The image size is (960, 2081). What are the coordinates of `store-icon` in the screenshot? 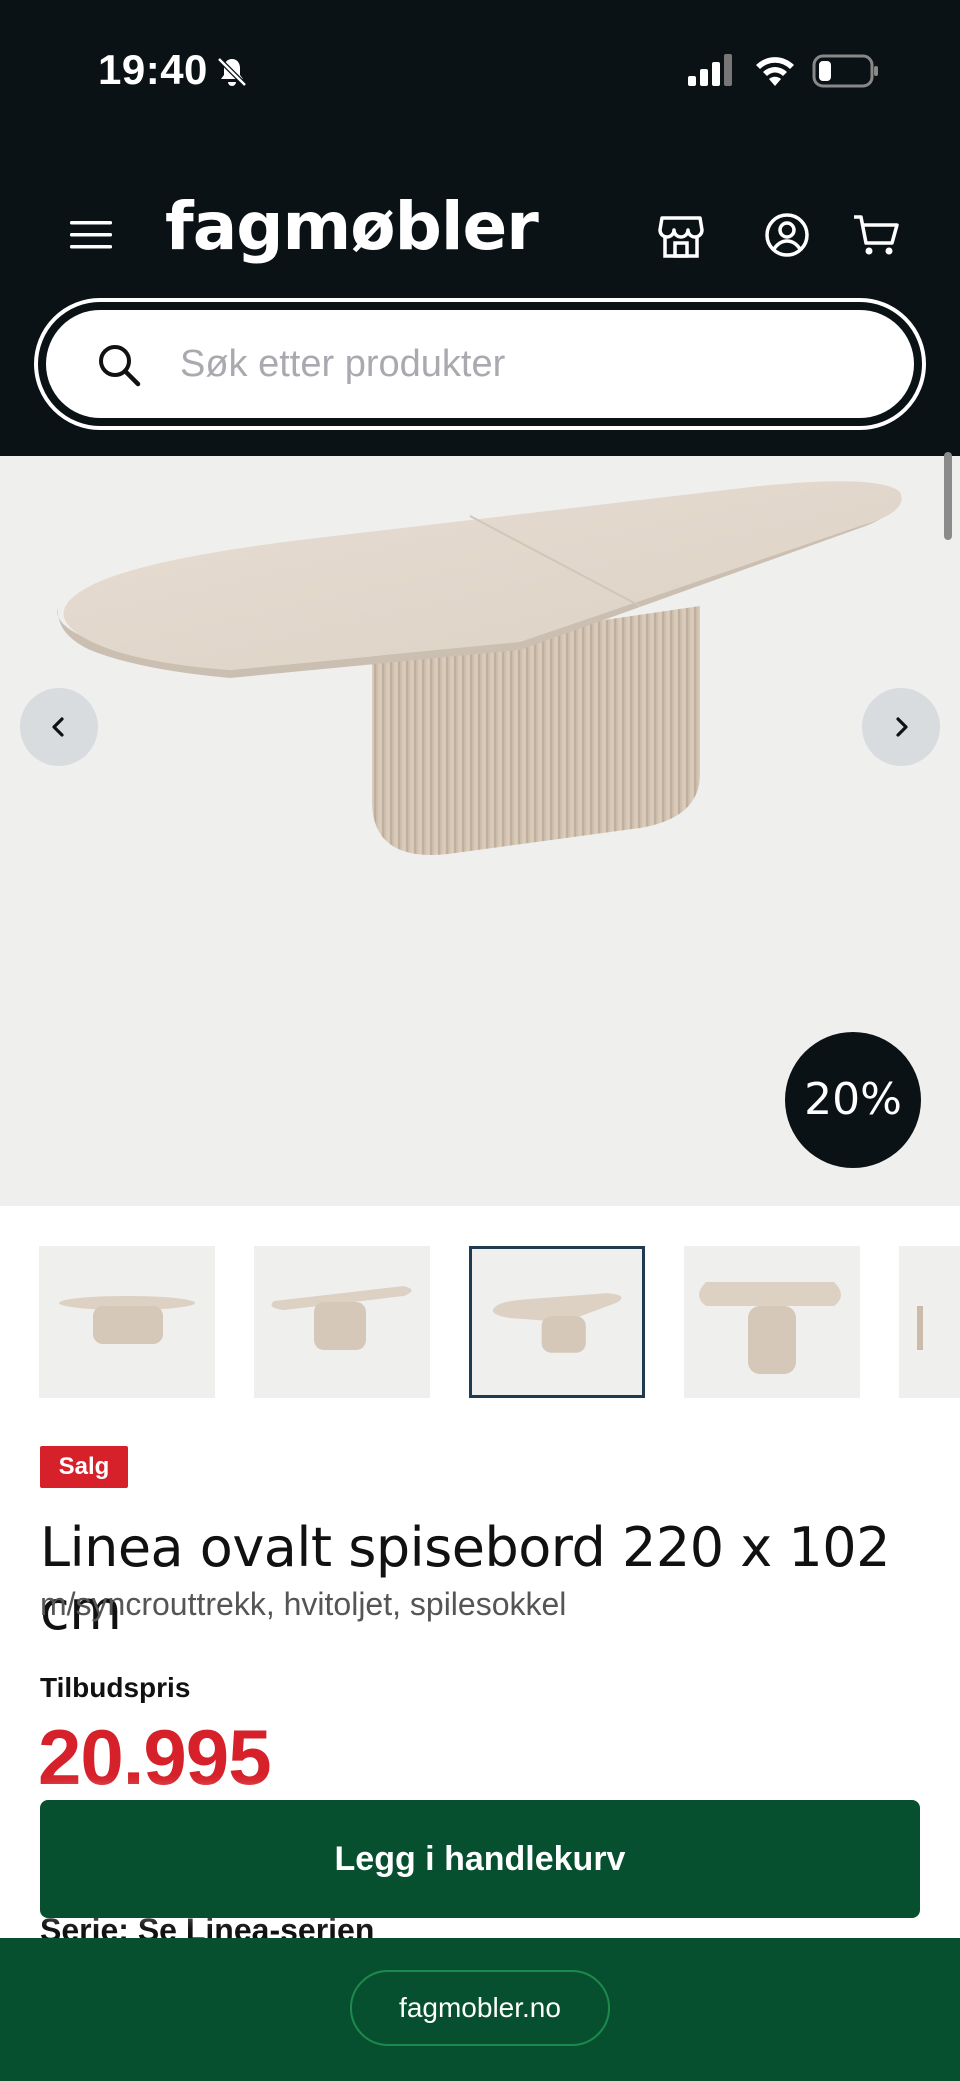 It's located at (681, 237).